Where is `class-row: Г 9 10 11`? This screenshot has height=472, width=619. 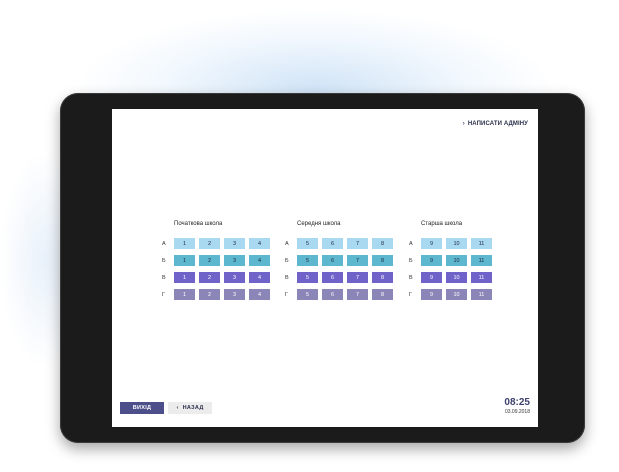 class-row: Г 9 10 11 is located at coordinates (452, 294).